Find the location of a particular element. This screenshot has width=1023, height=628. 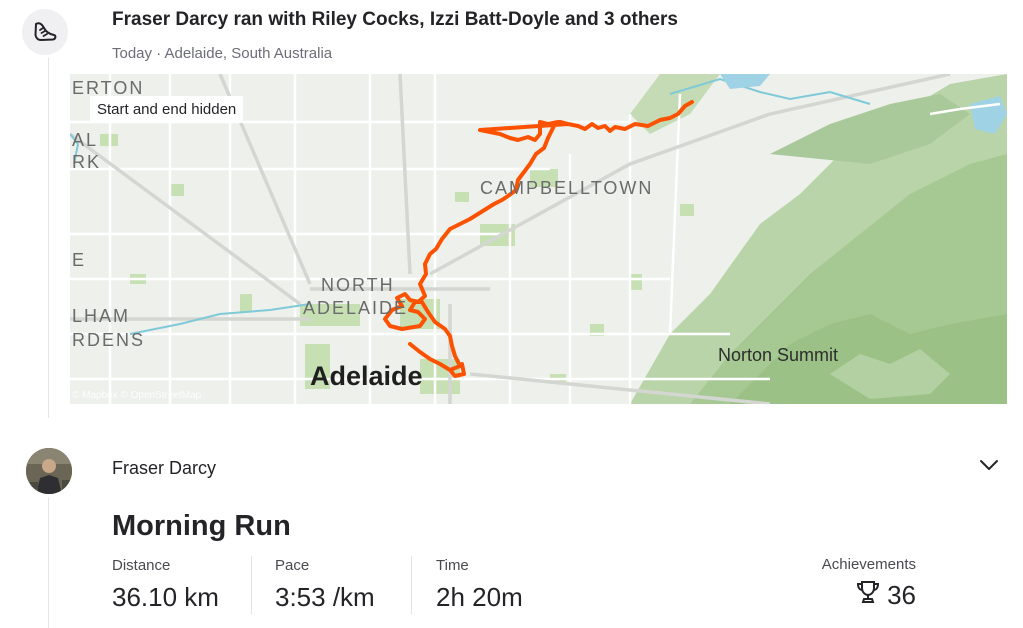

chevron-down-icon is located at coordinates (989, 467).